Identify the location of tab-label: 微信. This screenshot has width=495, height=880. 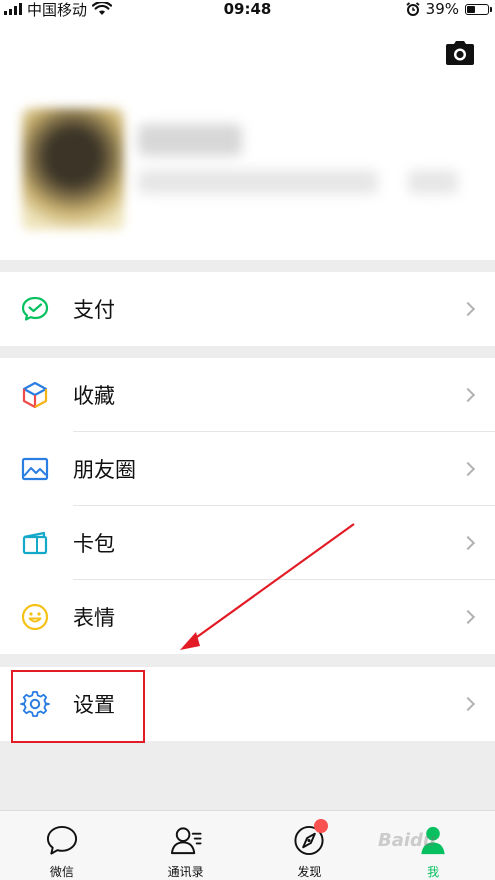
(61, 872).